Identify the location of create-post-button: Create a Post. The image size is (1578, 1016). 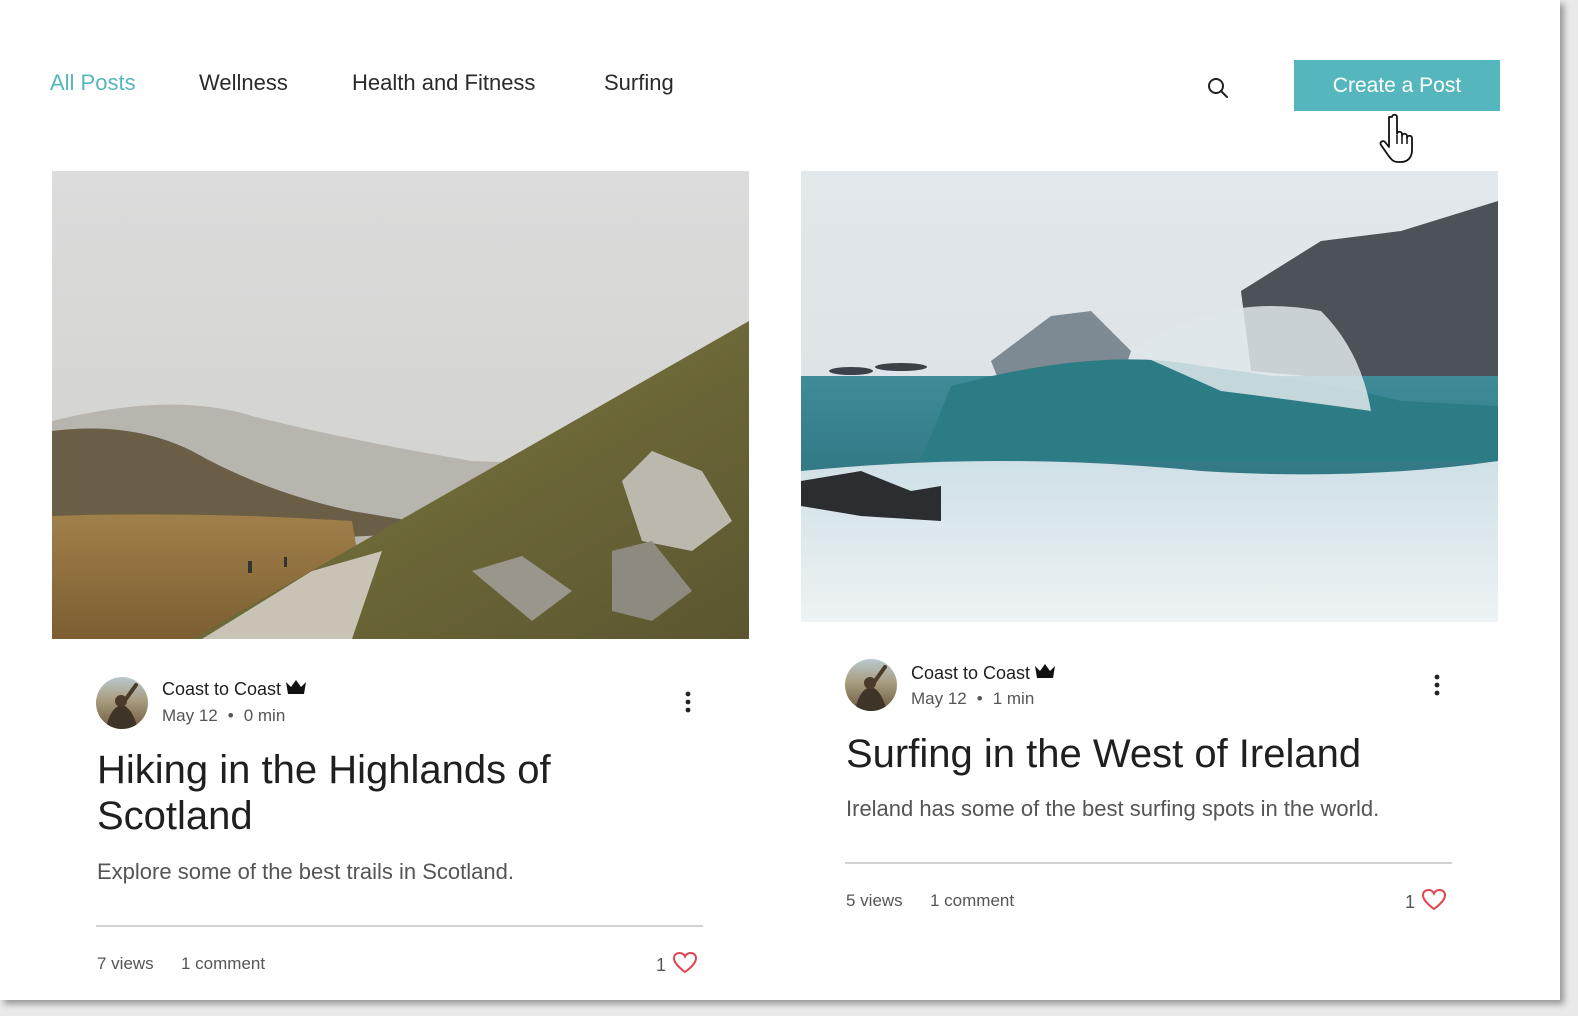
(1397, 85).